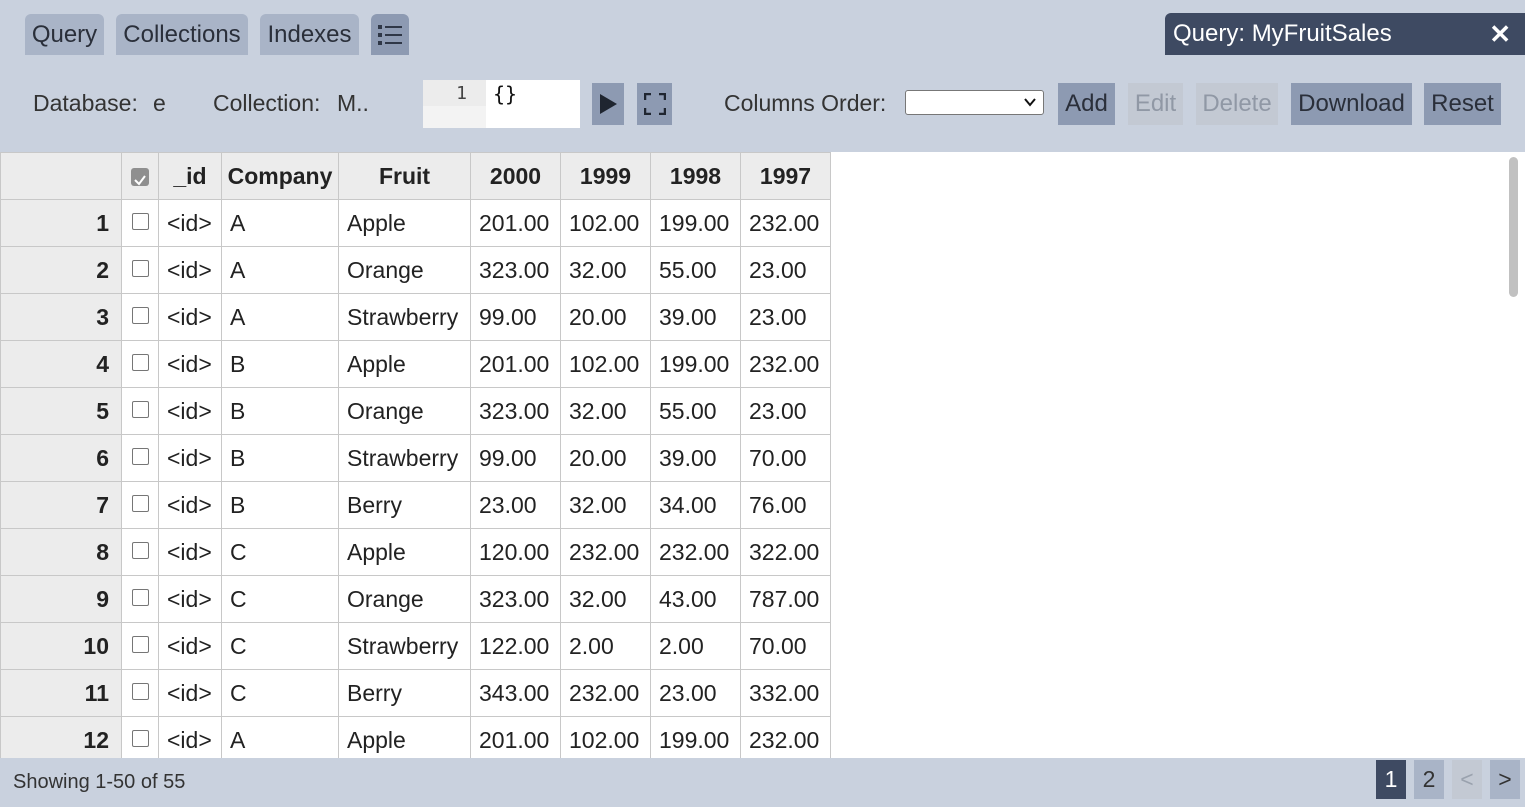  Describe the element at coordinates (415, 693) in the screenshot. I see `table-row: 11 <id> C Berry 343.00 232.00 23.00 332.00` at that location.